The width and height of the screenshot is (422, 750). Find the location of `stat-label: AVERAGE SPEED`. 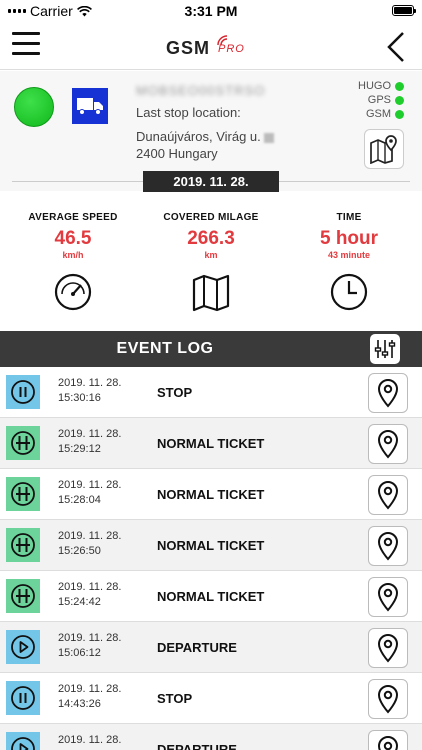

stat-label: AVERAGE SPEED is located at coordinates (73, 217).